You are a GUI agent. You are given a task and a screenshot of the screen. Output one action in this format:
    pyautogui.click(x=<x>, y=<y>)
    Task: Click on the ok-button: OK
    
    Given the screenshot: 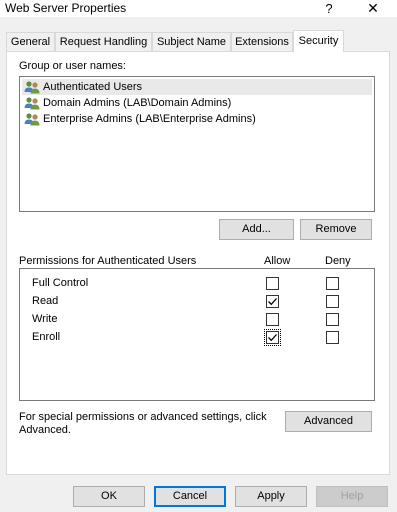 What is the action you would take?
    pyautogui.click(x=109, y=496)
    